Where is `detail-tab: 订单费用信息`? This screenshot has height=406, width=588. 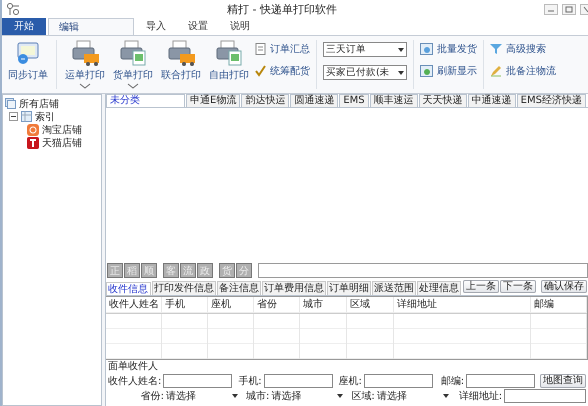 detail-tab: 订单费用信息 is located at coordinates (294, 288).